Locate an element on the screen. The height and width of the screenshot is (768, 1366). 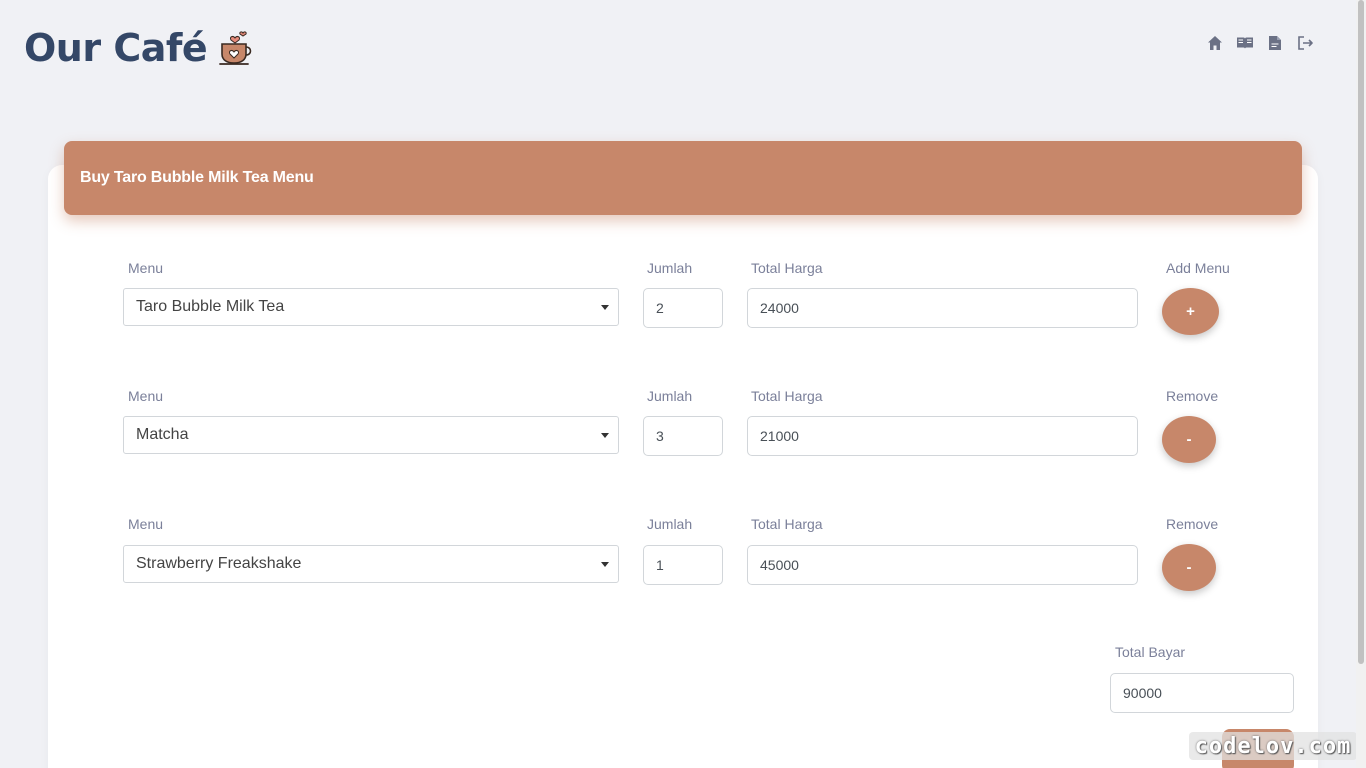
brand: Our Café is located at coordinates (140, 48).